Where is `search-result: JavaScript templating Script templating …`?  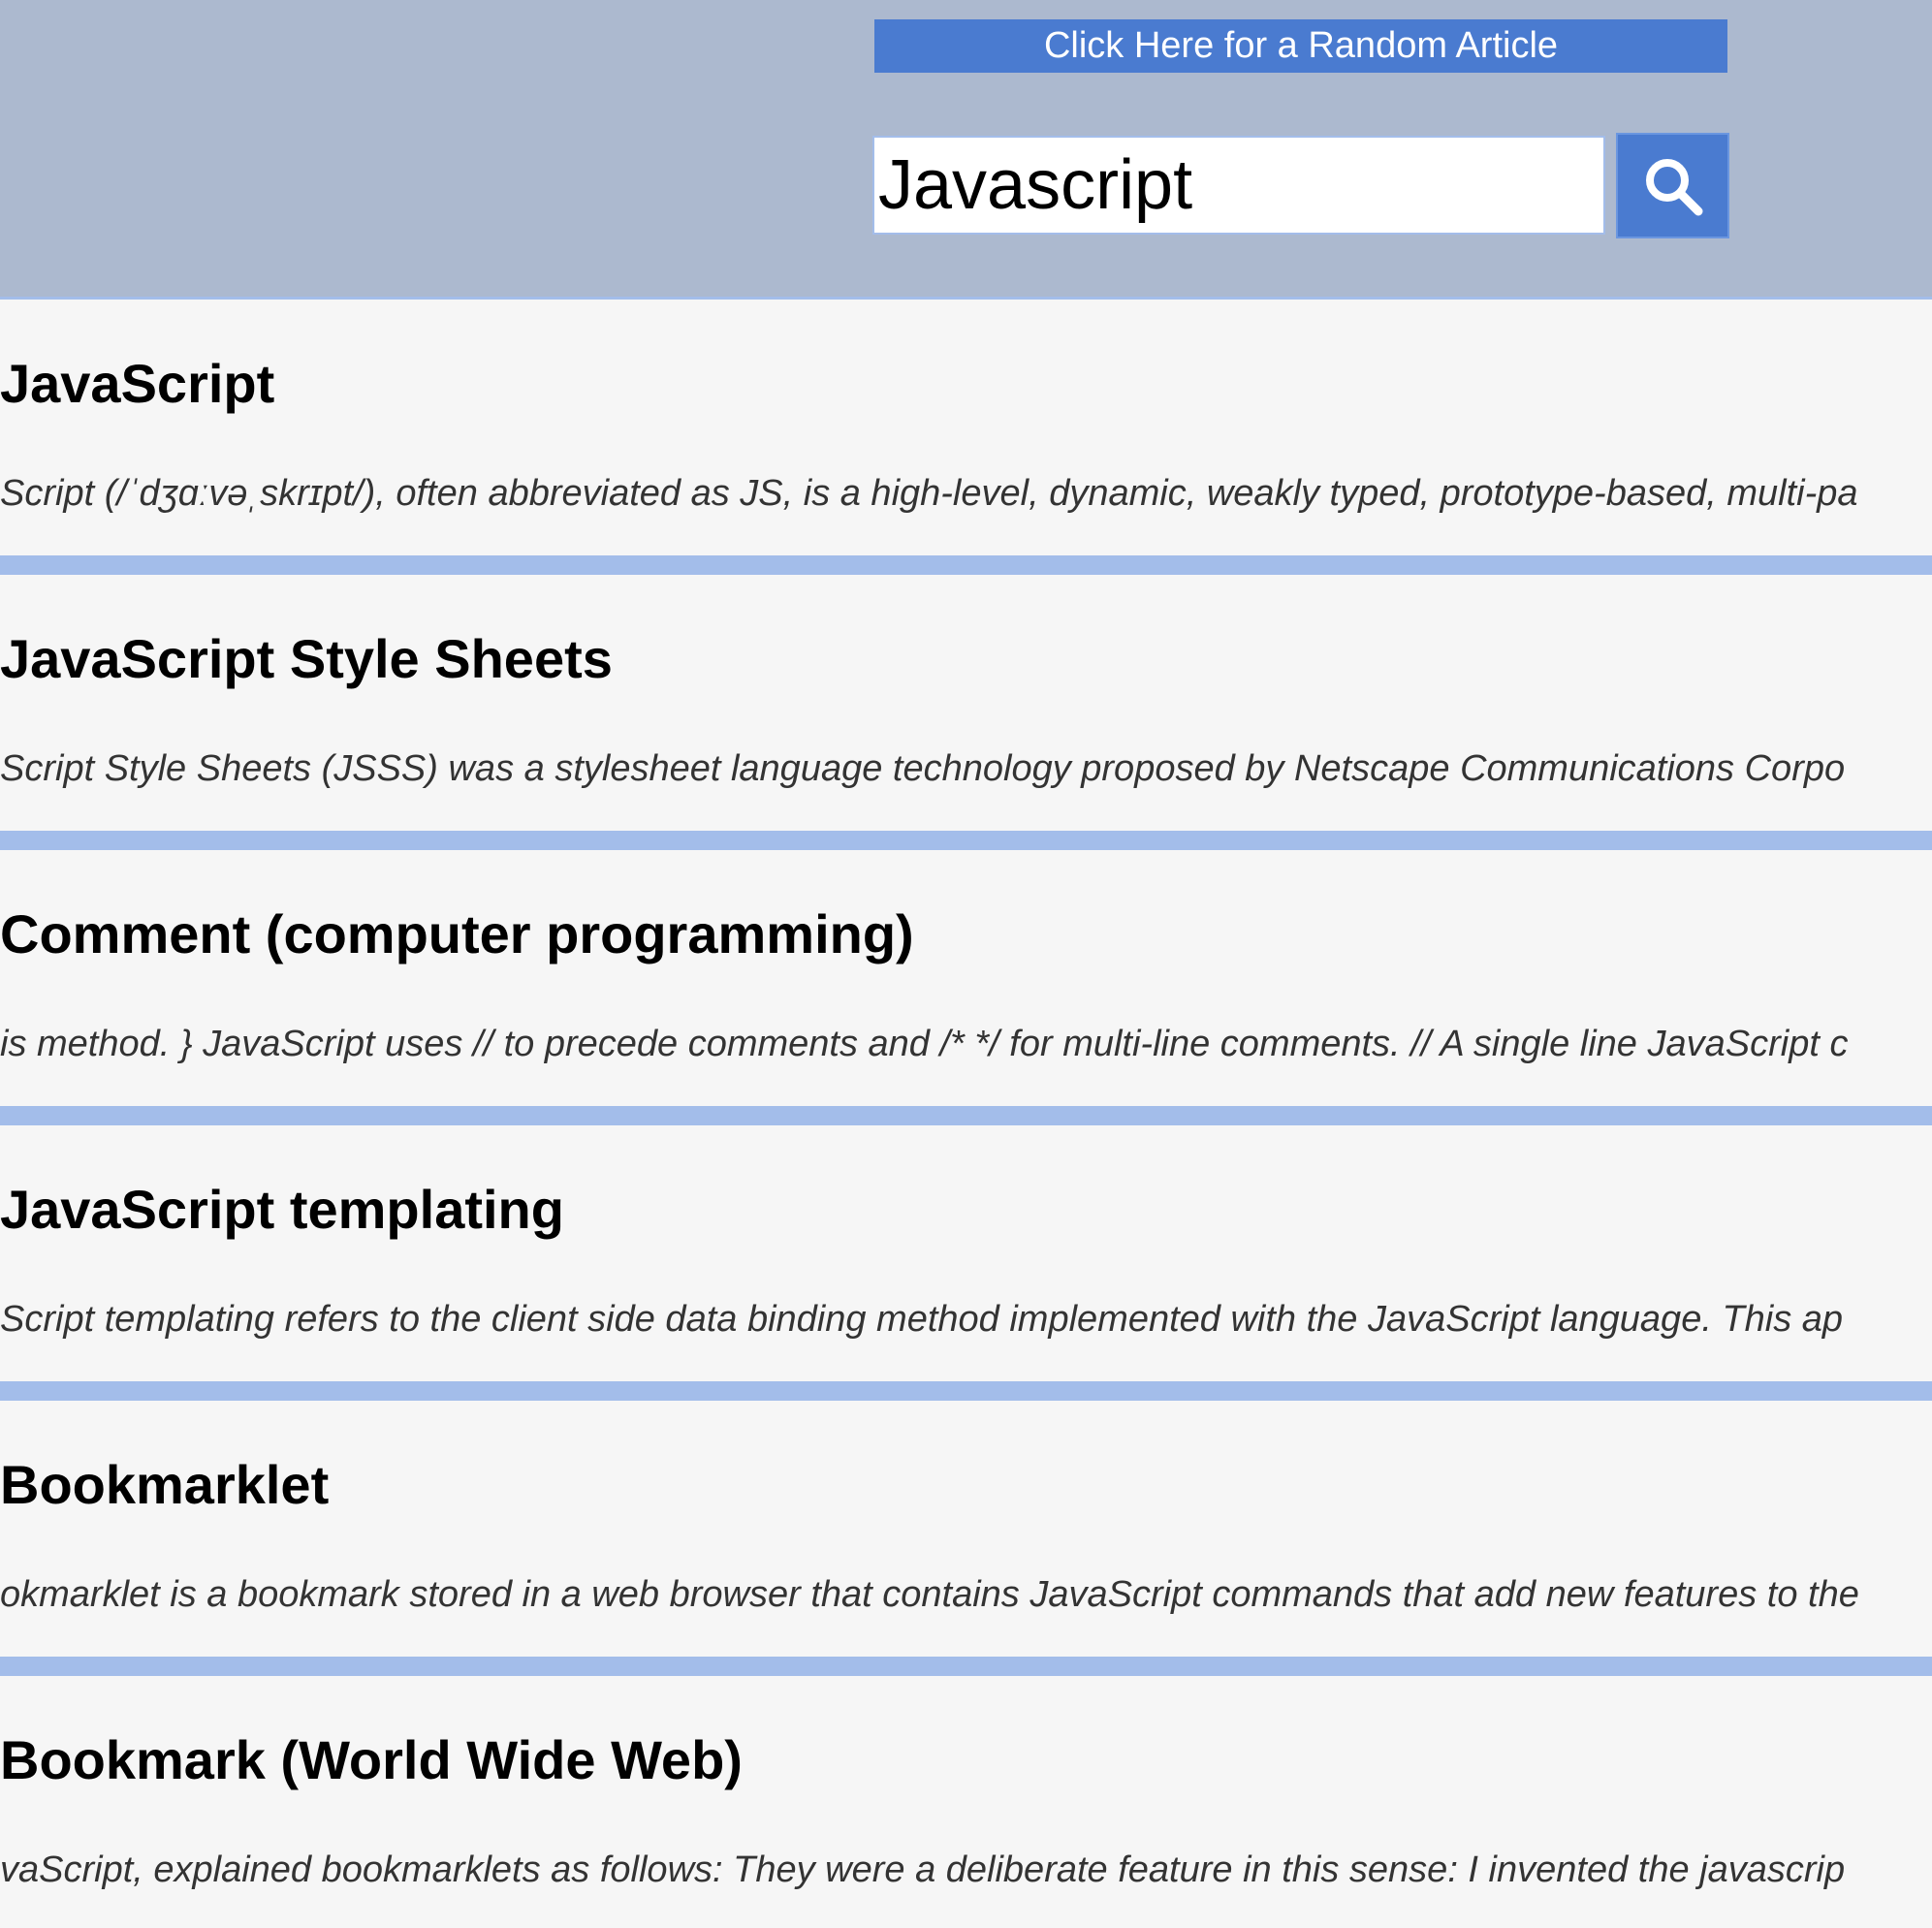
search-result: JavaScript templating Script templating … is located at coordinates (966, 1263).